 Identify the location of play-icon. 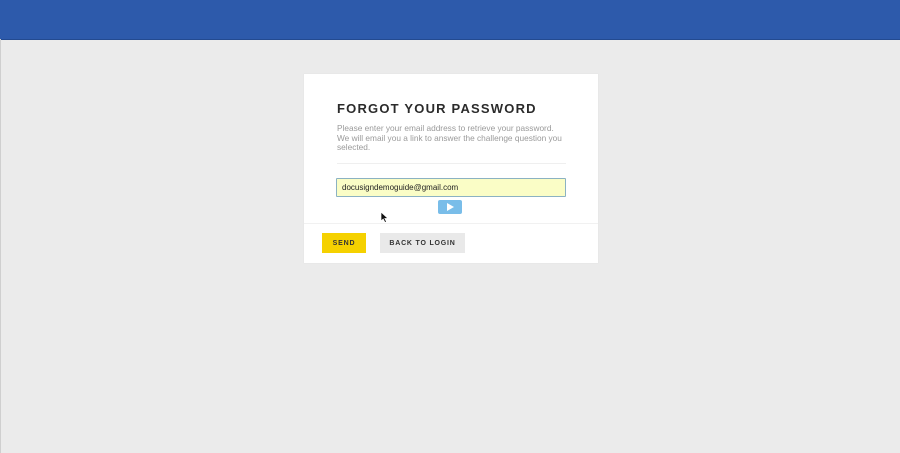
(450, 207).